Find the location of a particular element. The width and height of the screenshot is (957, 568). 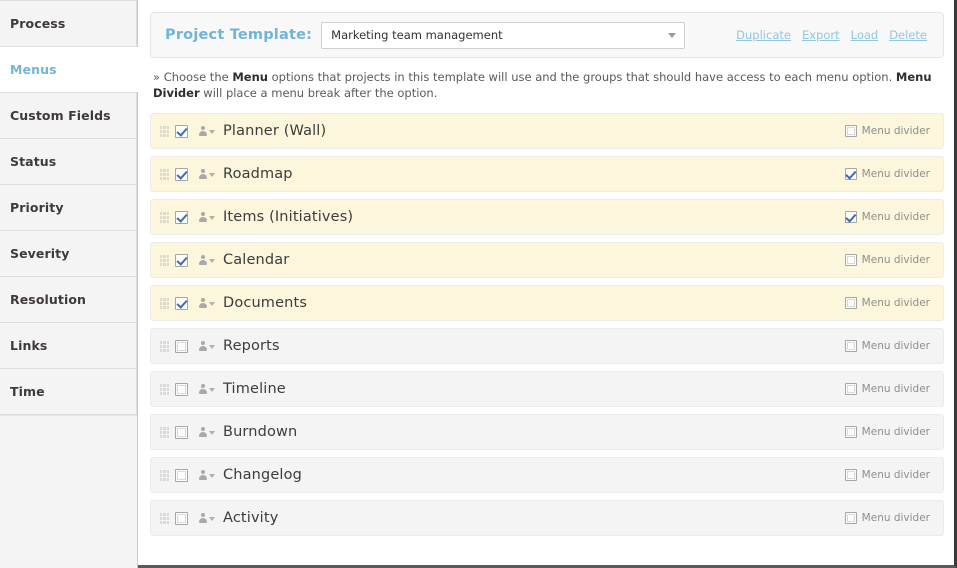

menu-row-items-initiatives: Items (Initiatives) Menu divider is located at coordinates (547, 217).